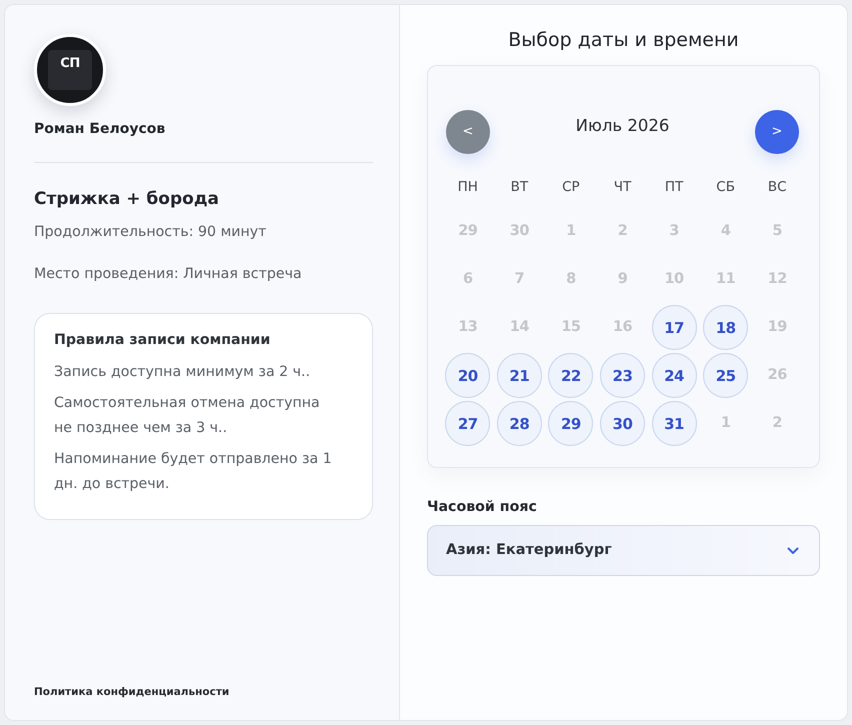  What do you see at coordinates (623, 550) in the screenshot?
I see `timezone-select: Азия: Екатеринбург` at bounding box center [623, 550].